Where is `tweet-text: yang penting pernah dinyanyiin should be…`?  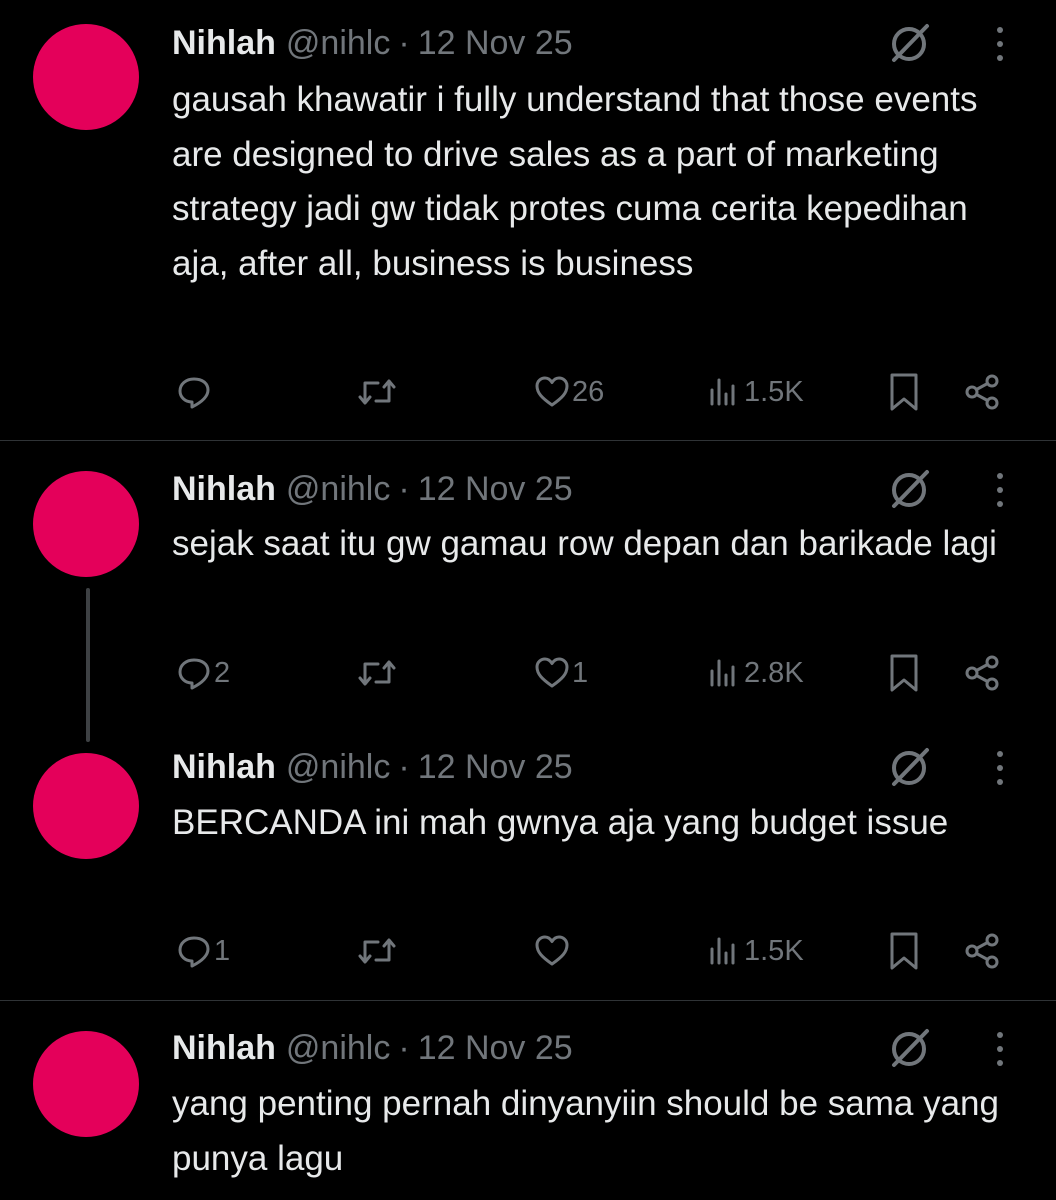
tweet-text: yang penting pernah dinyanyiin should be… is located at coordinates (585, 1131).